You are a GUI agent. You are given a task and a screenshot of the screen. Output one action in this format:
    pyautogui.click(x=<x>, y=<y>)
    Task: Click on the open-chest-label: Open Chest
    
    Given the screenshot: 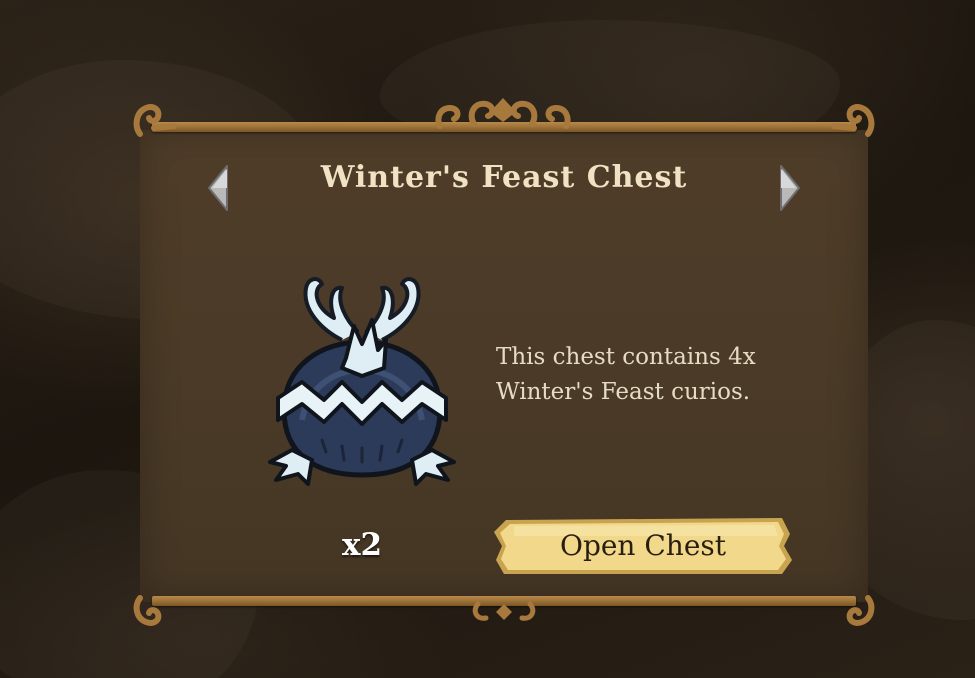 What is the action you would take?
    pyautogui.click(x=643, y=545)
    